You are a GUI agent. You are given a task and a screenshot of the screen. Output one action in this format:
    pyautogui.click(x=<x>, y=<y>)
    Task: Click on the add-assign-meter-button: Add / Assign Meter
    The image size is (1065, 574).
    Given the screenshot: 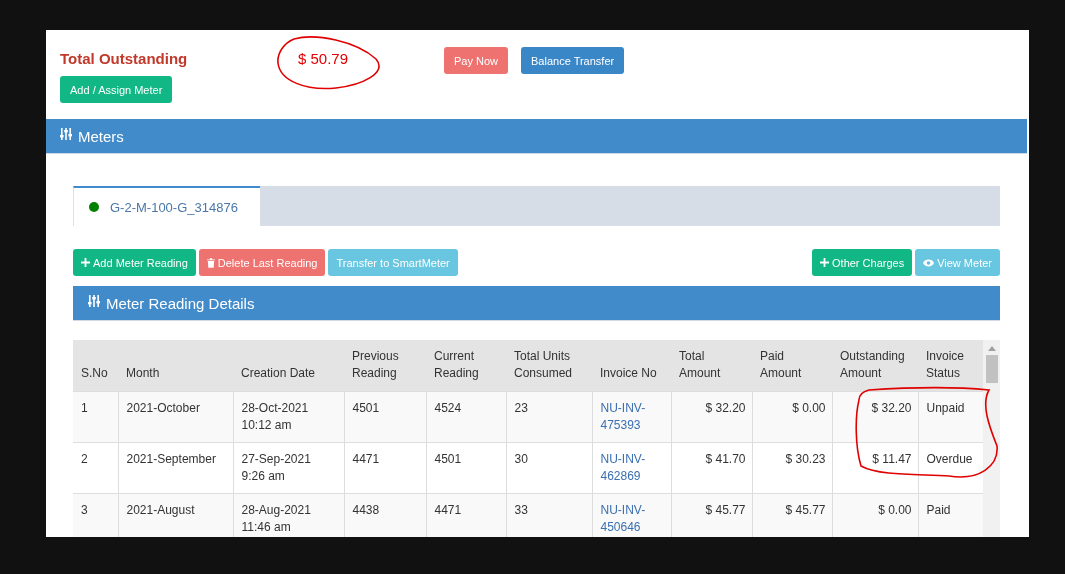 What is the action you would take?
    pyautogui.click(x=116, y=89)
    